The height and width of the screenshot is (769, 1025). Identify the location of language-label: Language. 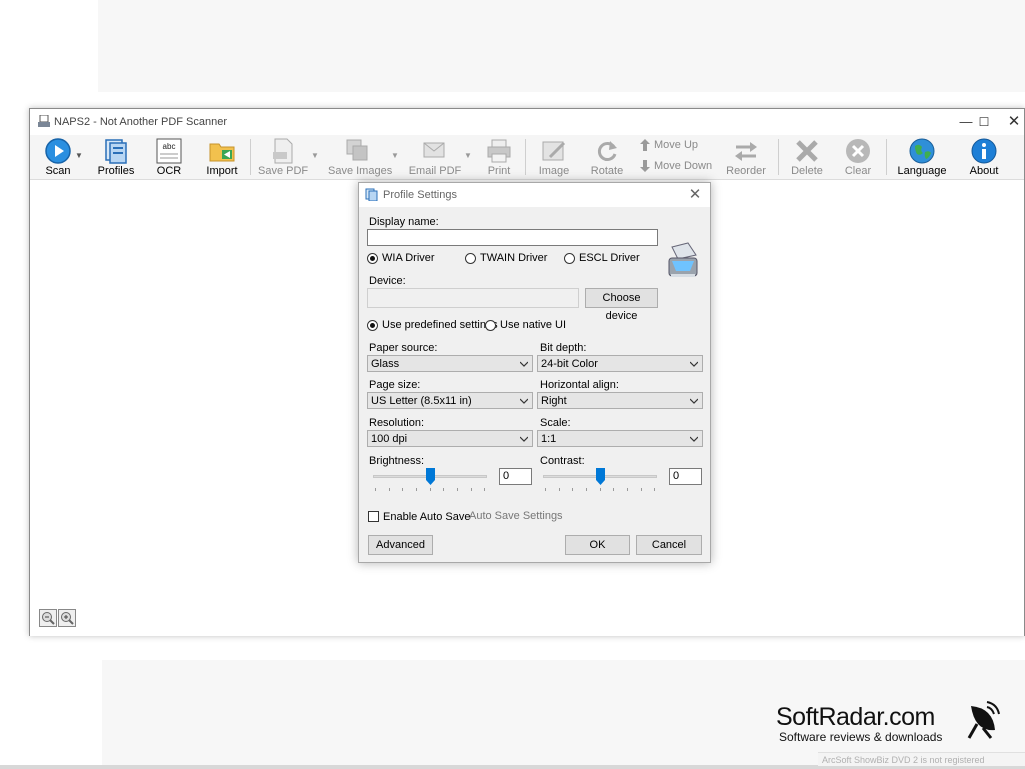
(922, 171).